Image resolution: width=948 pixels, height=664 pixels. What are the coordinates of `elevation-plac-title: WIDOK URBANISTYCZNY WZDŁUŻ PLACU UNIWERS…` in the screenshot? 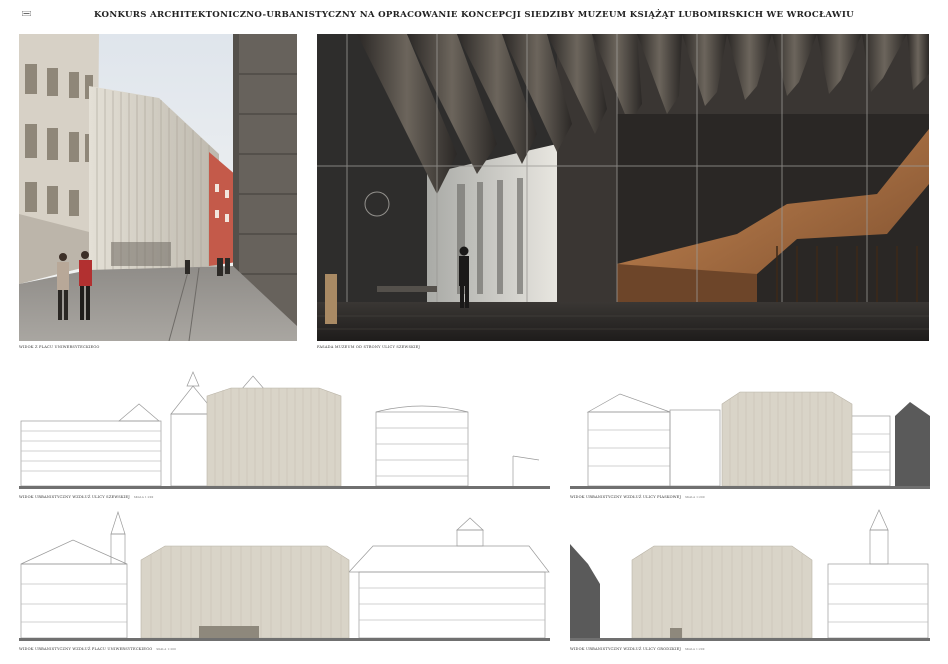 It's located at (86, 649).